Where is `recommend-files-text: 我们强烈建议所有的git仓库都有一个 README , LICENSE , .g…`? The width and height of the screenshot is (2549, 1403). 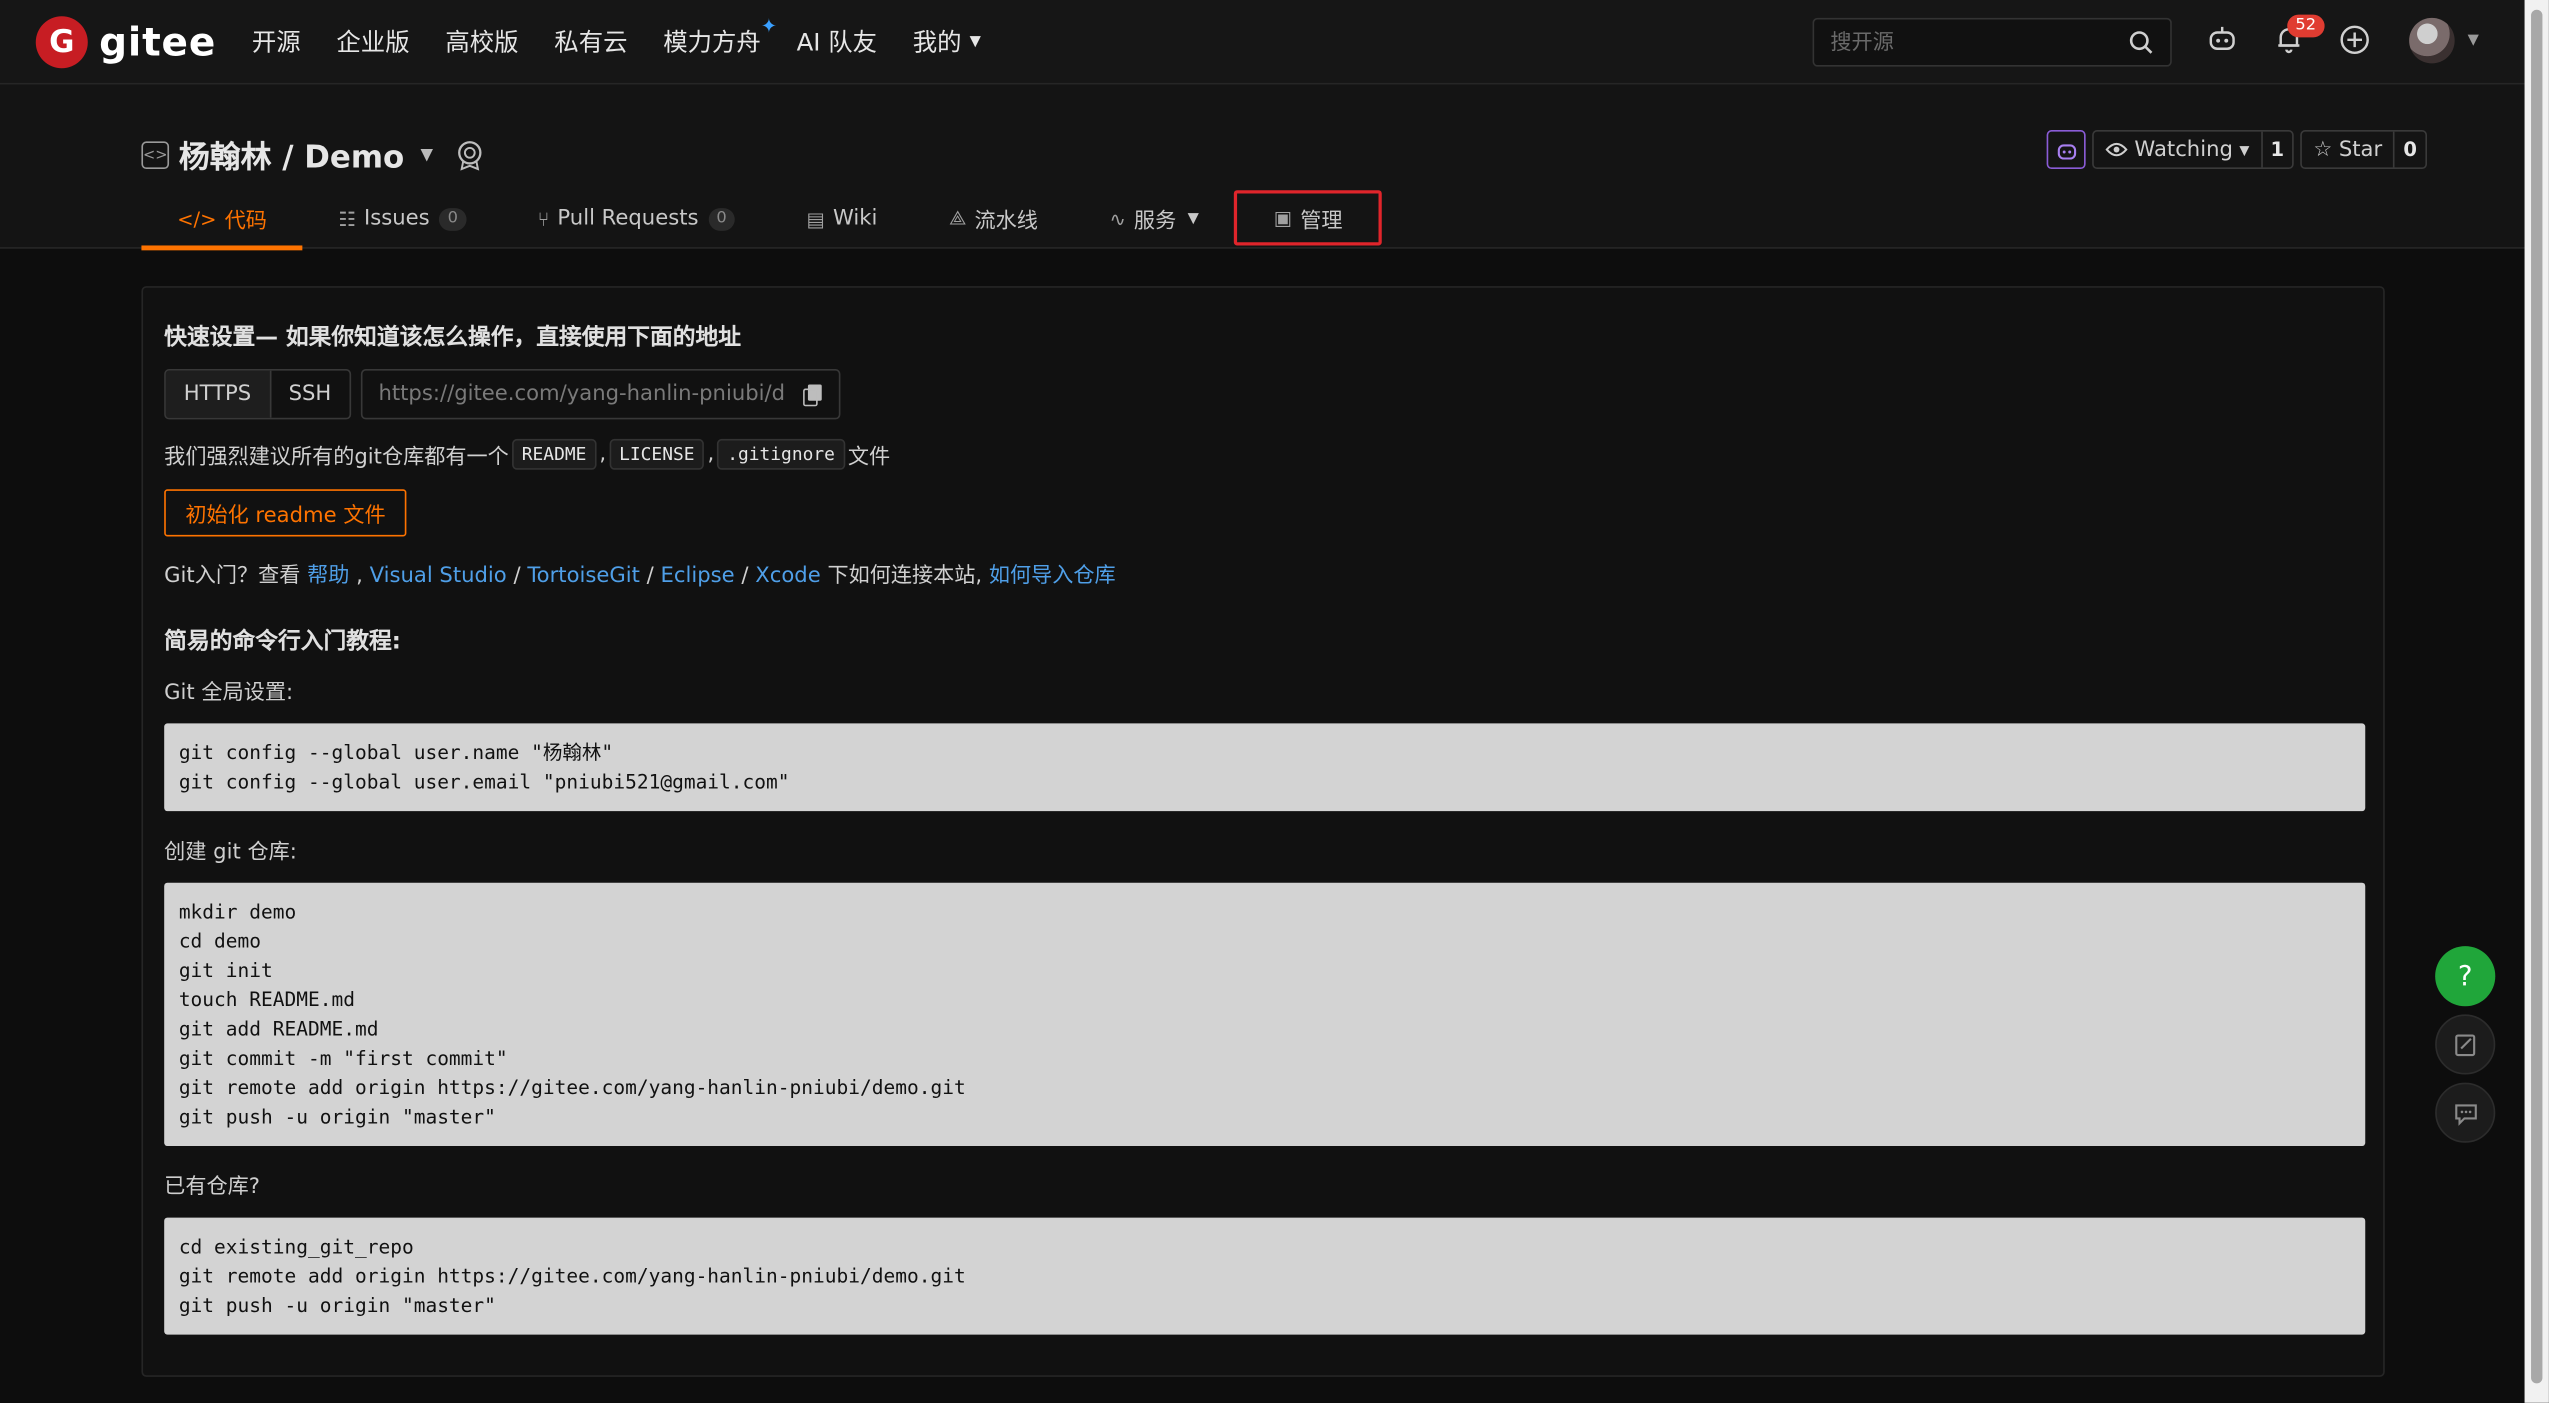
recommend-files-text: 我们强烈建议所有的git仓库都有一个 README , LICENSE , .g… is located at coordinates (527, 454).